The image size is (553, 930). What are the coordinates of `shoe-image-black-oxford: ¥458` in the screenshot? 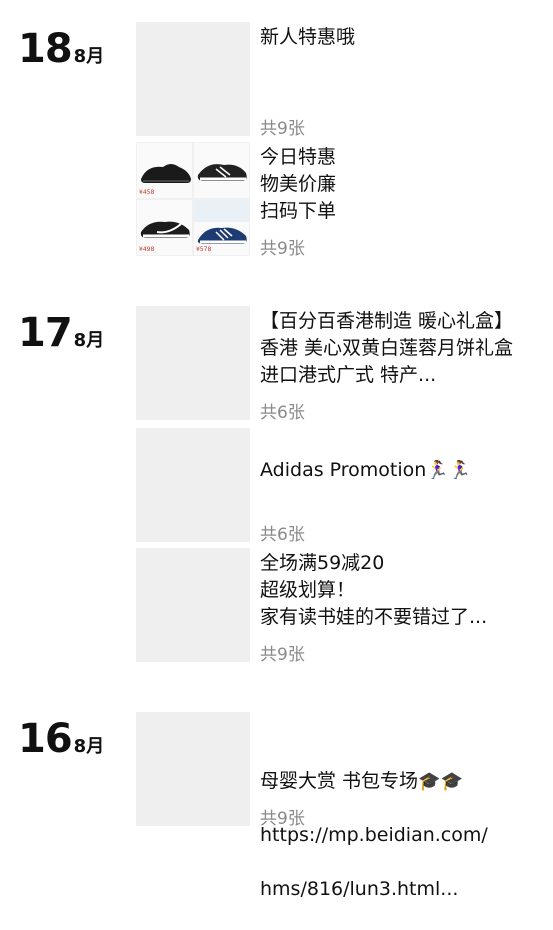 It's located at (164, 170).